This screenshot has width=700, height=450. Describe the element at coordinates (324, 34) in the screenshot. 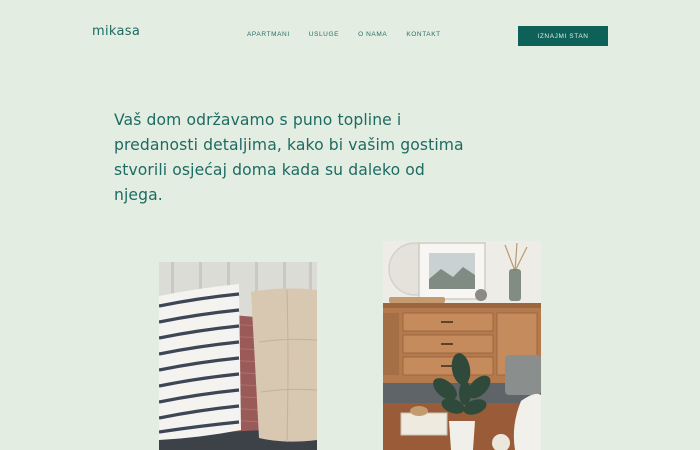

I see `nav-item-usluge: USLUGE` at that location.